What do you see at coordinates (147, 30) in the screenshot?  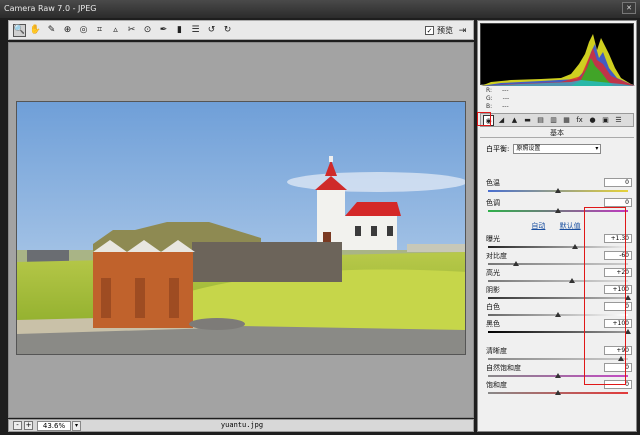 I see `red-eye-icon: ⊙` at bounding box center [147, 30].